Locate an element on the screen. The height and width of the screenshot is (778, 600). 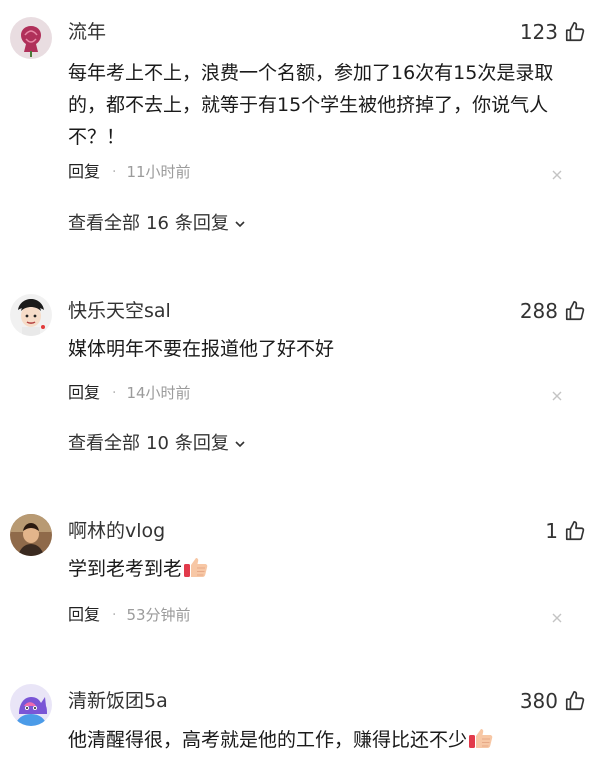
comment-item: 清新饭团5a 380 他清醒得很，高考就是他的工作，赚得比还不少 is located at coordinates (300, 724).